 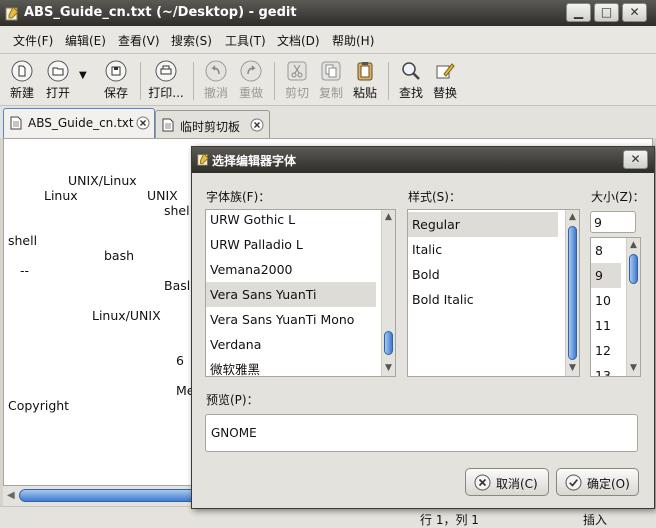 What do you see at coordinates (607, 350) in the screenshot?
I see `list-item: 12` at bounding box center [607, 350].